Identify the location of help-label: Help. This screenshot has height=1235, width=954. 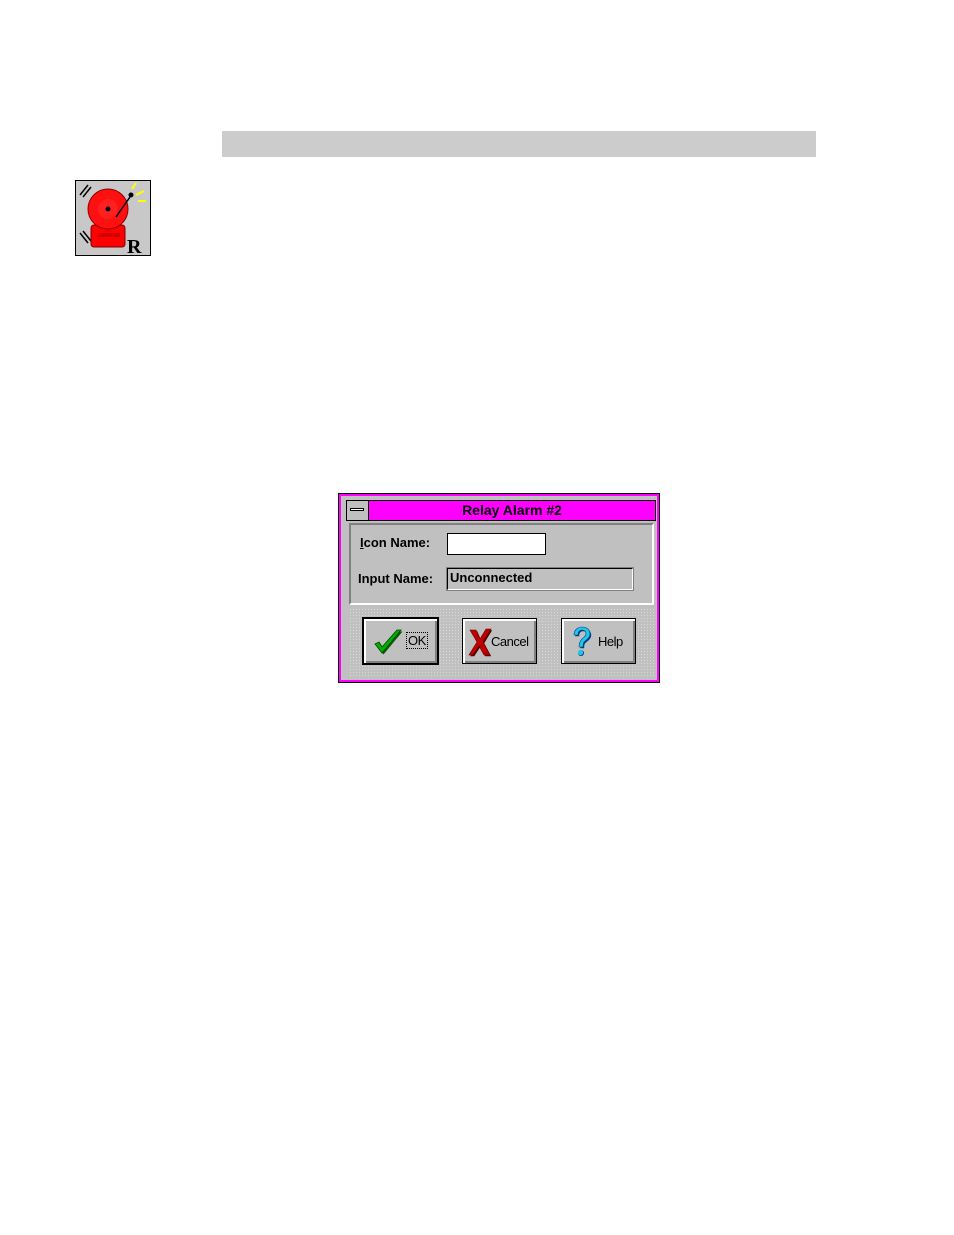
(610, 641).